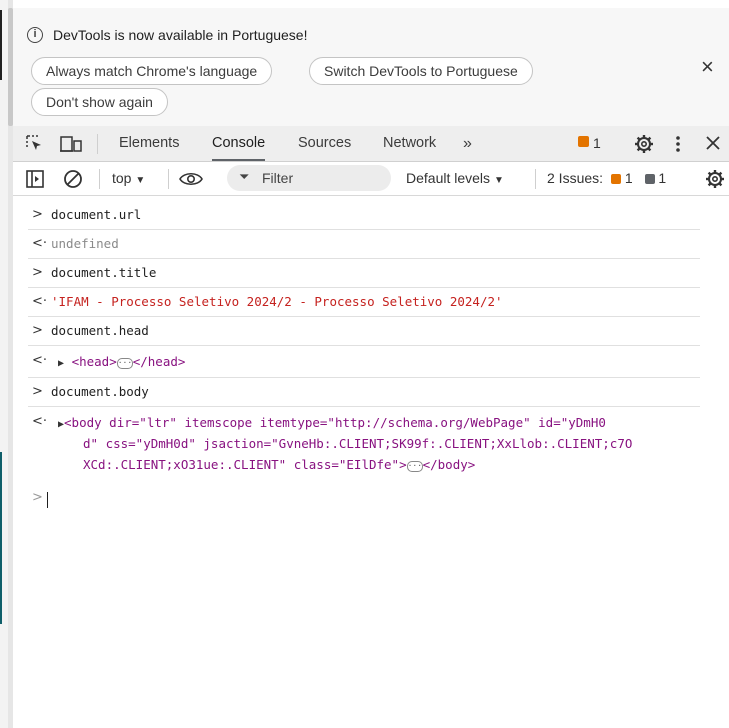 This screenshot has height=728, width=729. What do you see at coordinates (421, 71) in the screenshot?
I see `switch-to-portuguese-button: Switch DevTools to Portuguese` at bounding box center [421, 71].